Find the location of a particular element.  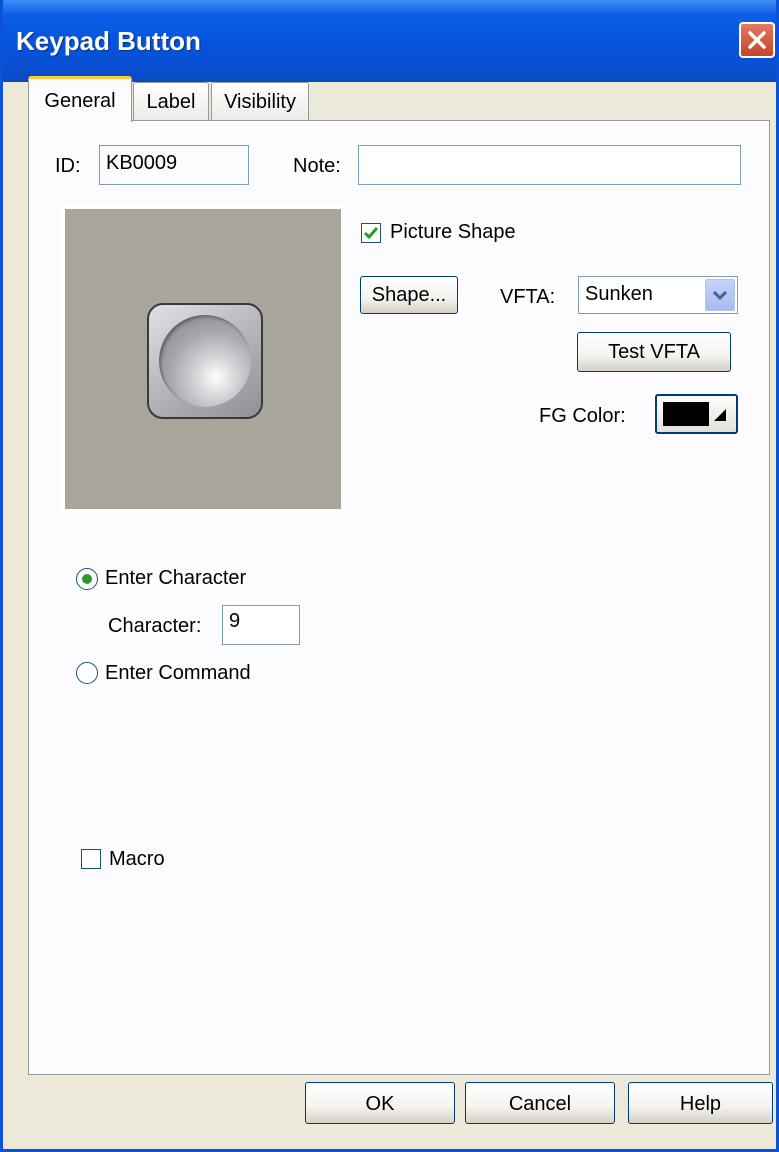

preview-background is located at coordinates (203, 359).